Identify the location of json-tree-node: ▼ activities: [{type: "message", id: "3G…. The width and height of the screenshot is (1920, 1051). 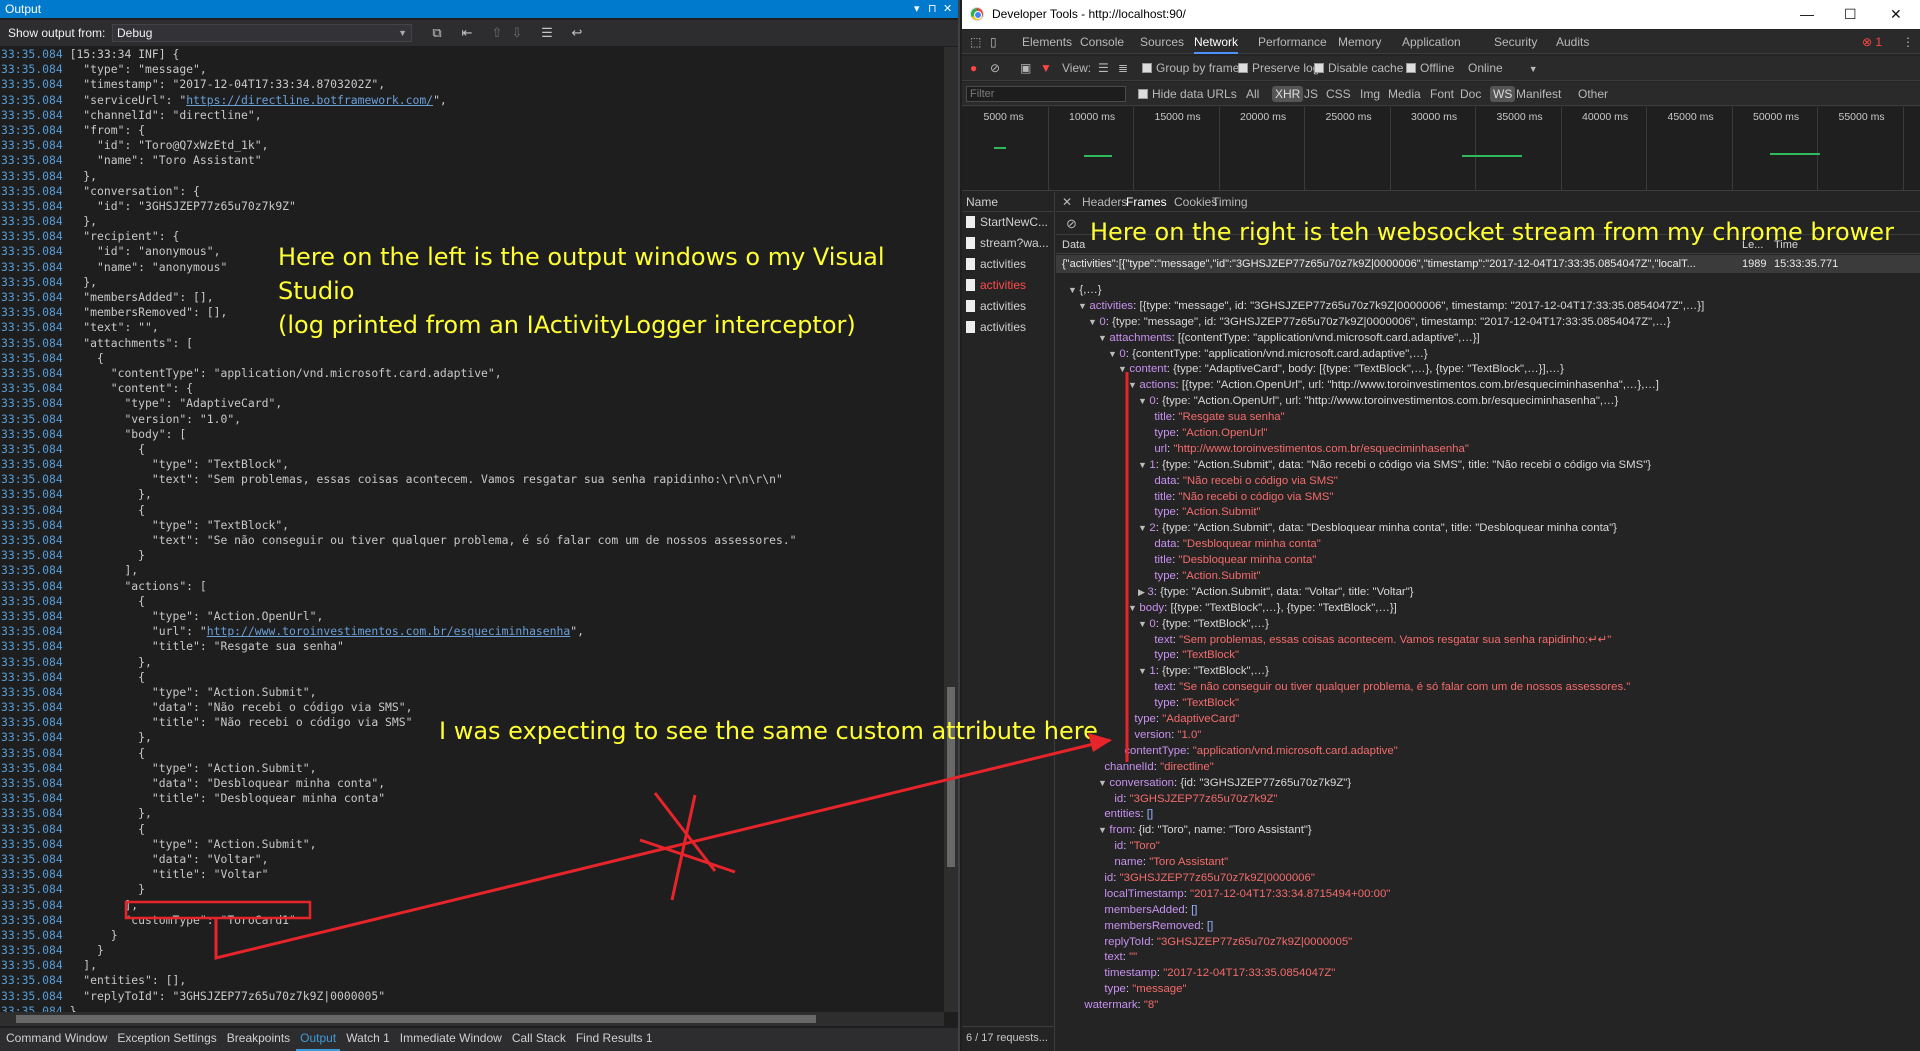
(1488, 307).